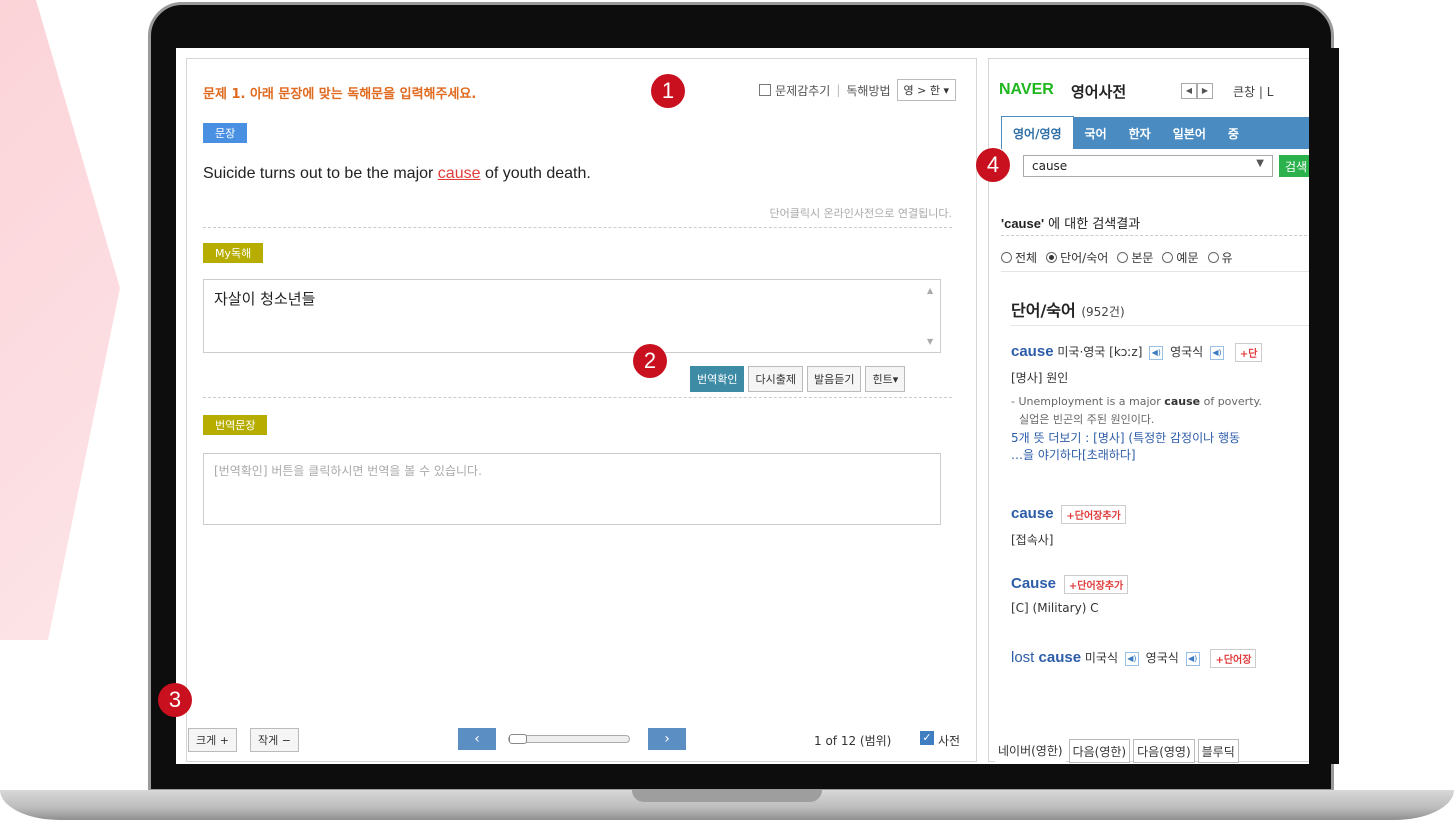 The height and width of the screenshot is (832, 1454). What do you see at coordinates (1148, 166) in the screenshot?
I see `dictionary-search-input: cause ▼` at bounding box center [1148, 166].